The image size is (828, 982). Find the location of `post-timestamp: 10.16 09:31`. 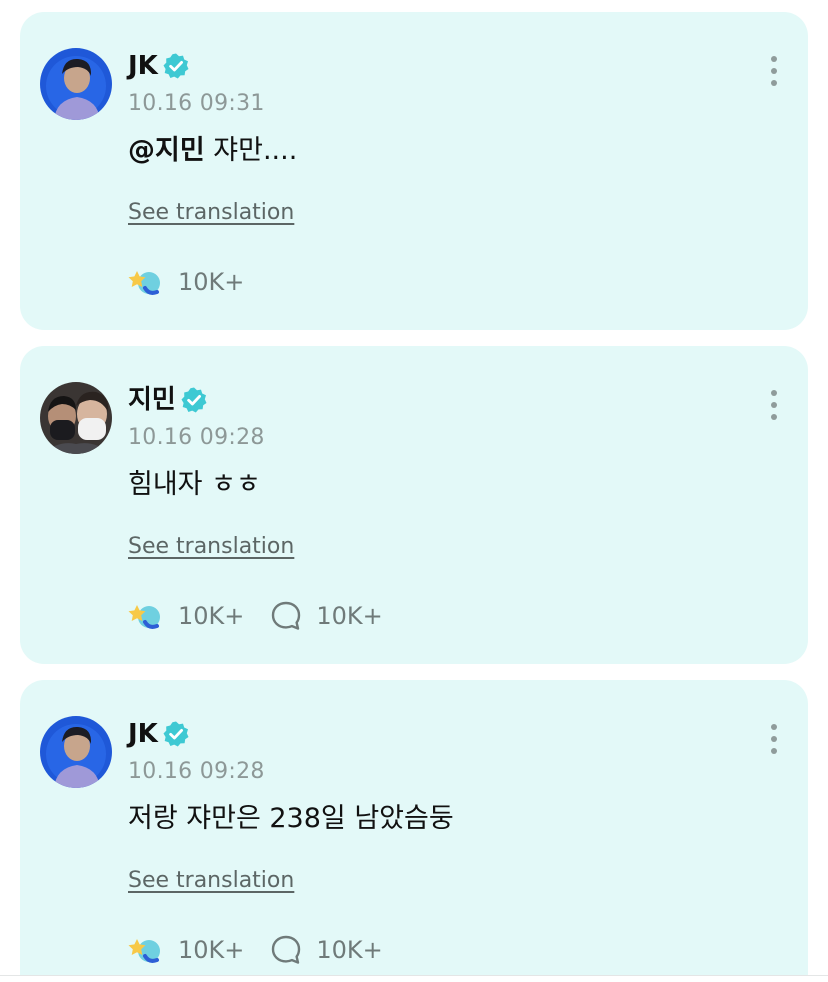

post-timestamp: 10.16 09:31 is located at coordinates (196, 103).